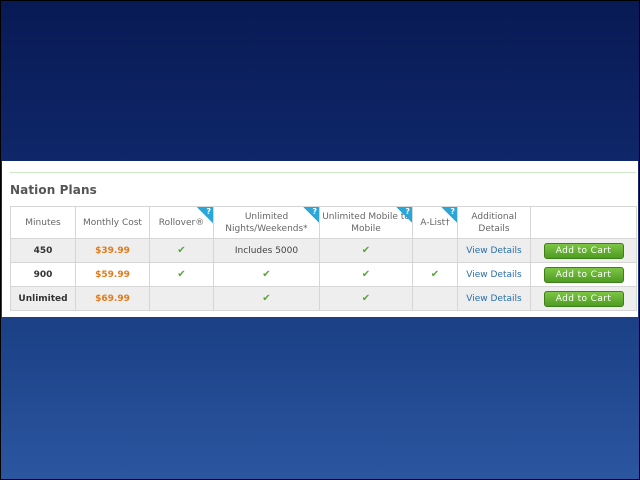  What do you see at coordinates (366, 222) in the screenshot?
I see `header-unlimited-mobile: Unlimited Mobile to Mobile ?` at bounding box center [366, 222].